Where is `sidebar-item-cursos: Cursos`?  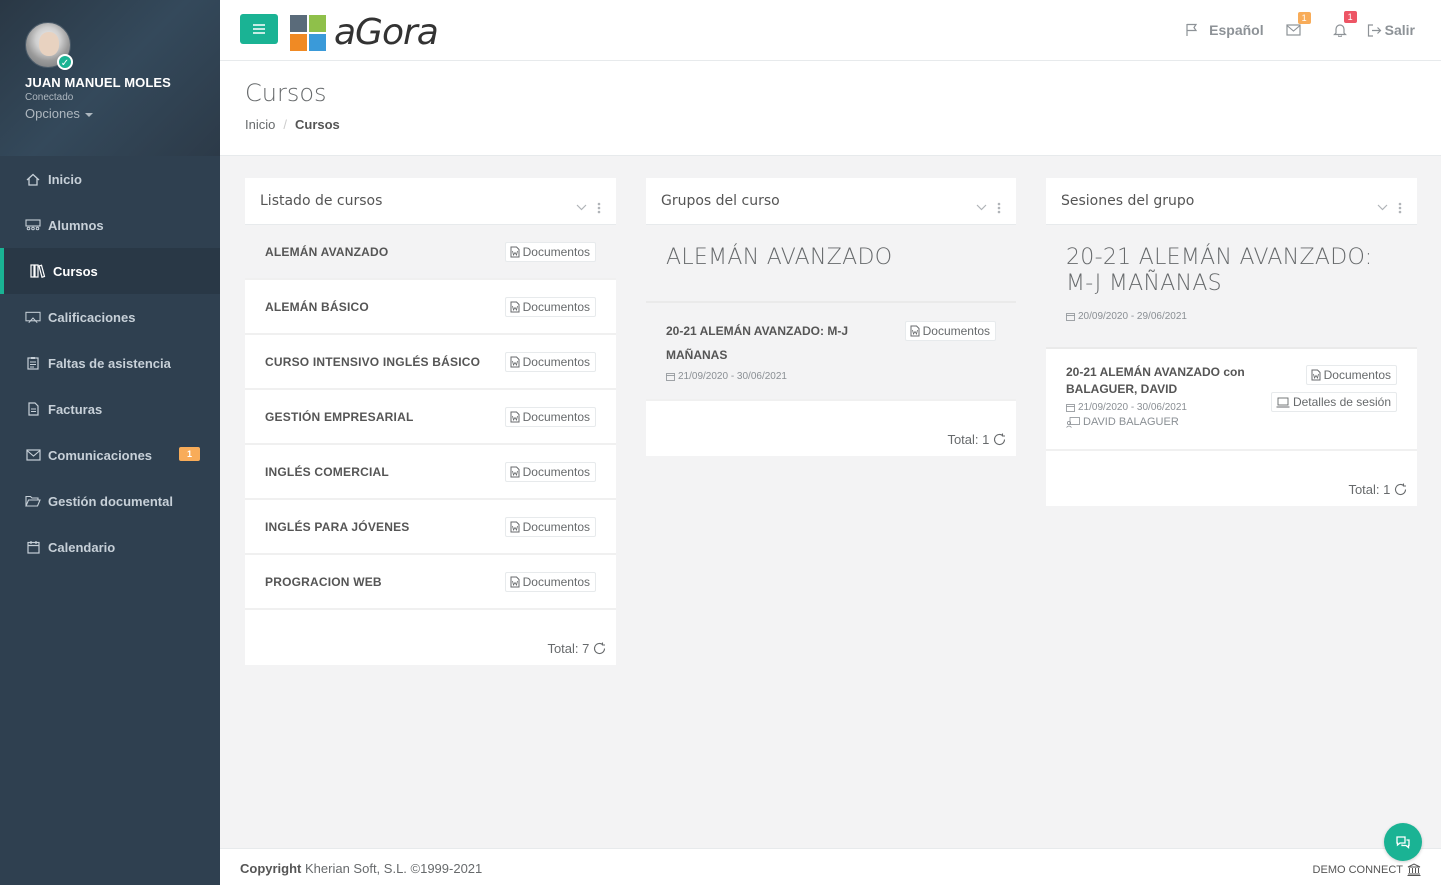 sidebar-item-cursos: Cursos is located at coordinates (110, 271).